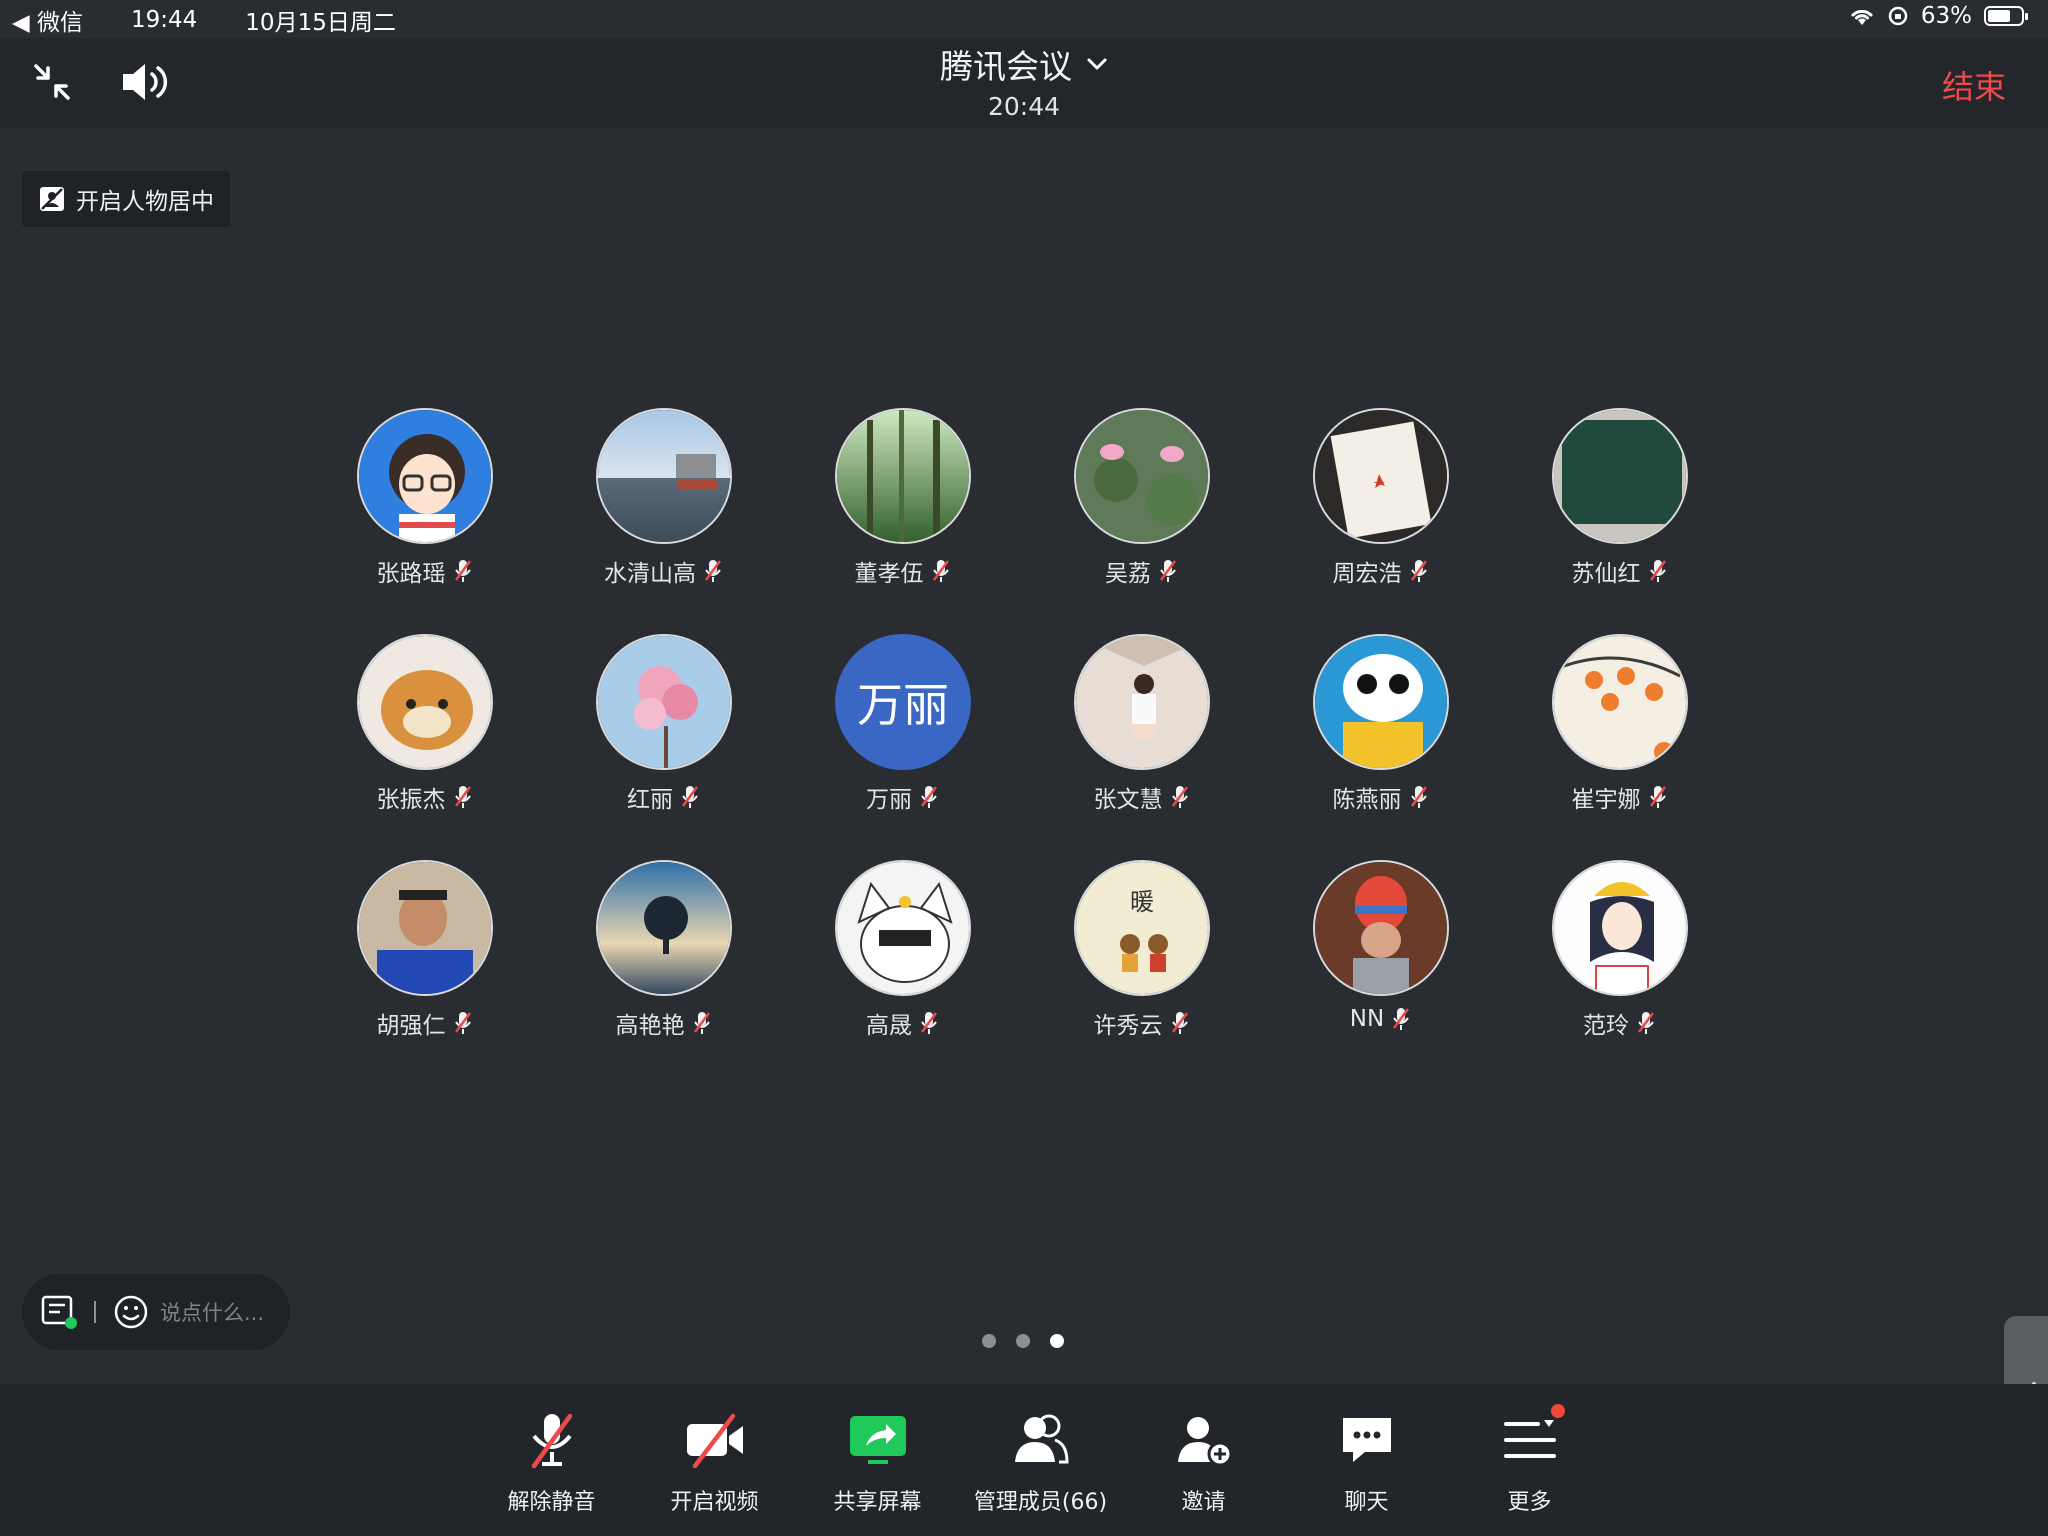 The width and height of the screenshot is (2048, 1536). Describe the element at coordinates (126, 199) in the screenshot. I see `center-person-button: 开启人物居中` at that location.